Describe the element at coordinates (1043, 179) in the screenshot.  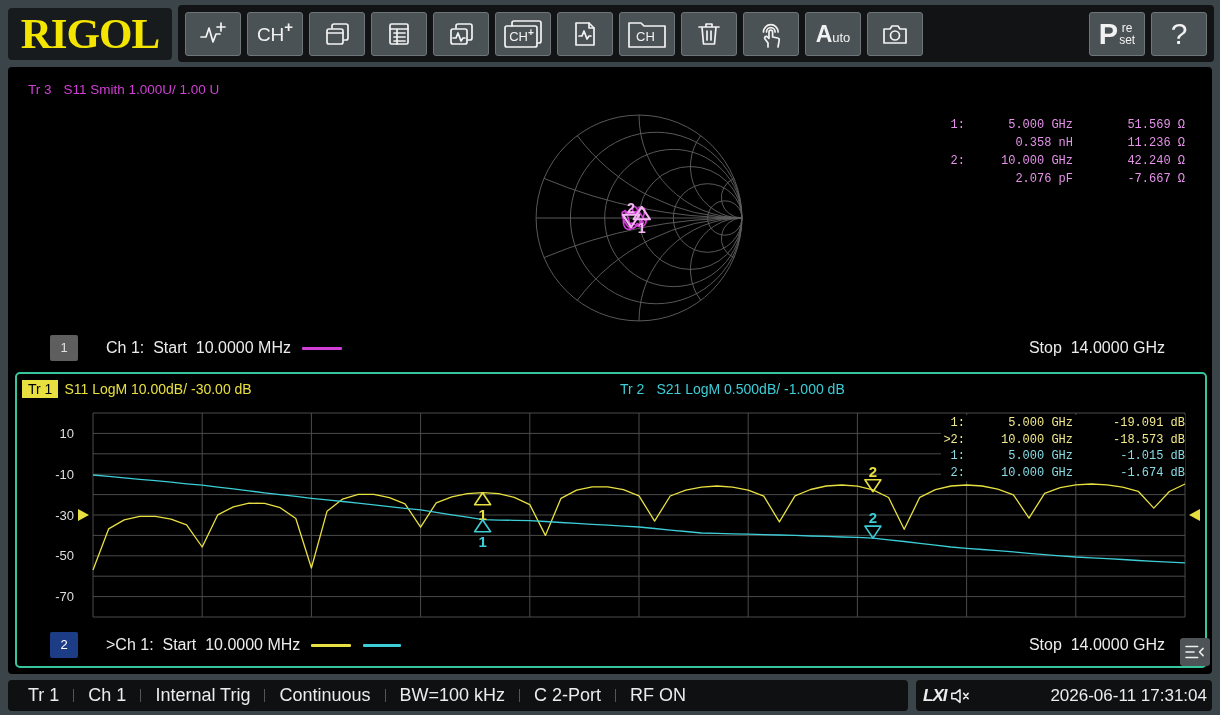
I see `marker-reading: 2.076 pF` at that location.